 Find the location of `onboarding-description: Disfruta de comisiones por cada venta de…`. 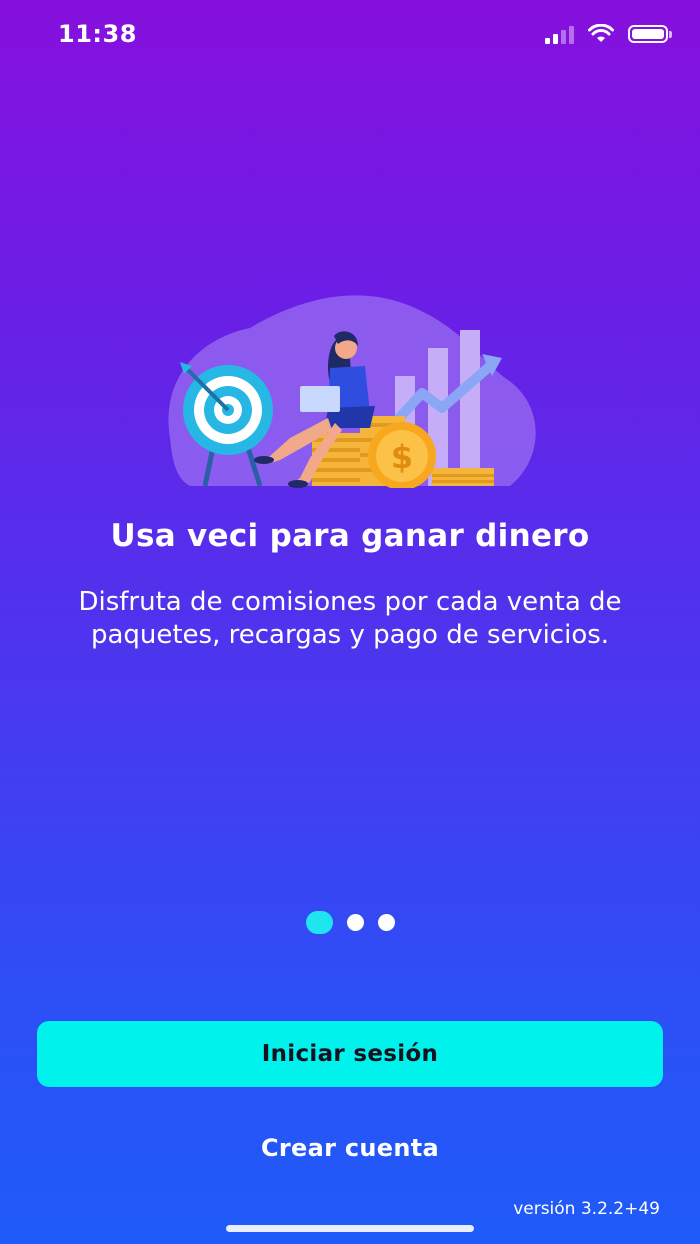

onboarding-description: Disfruta de comisiones por cada venta de… is located at coordinates (350, 618).